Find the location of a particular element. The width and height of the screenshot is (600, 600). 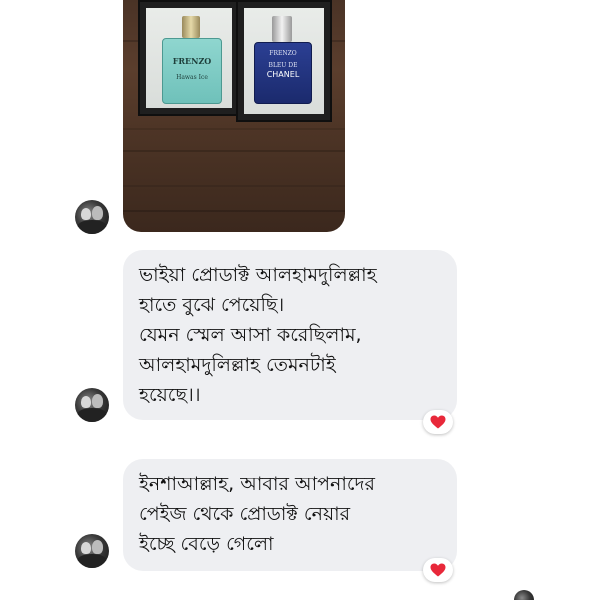

bottle-brand-right: FRENZO is located at coordinates (283, 53).